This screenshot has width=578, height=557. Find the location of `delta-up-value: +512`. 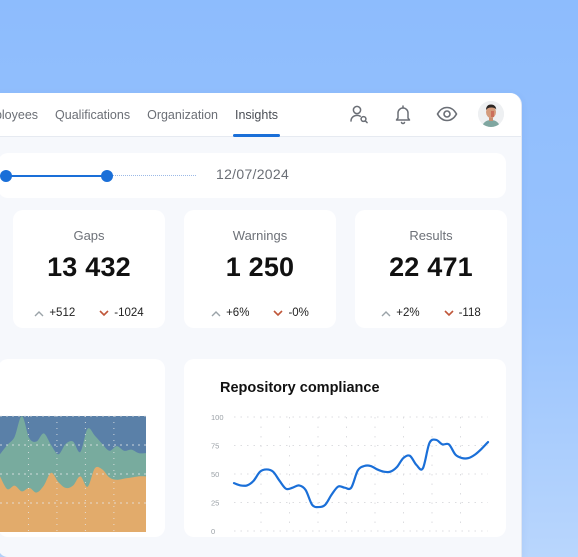

delta-up-value: +512 is located at coordinates (62, 313).